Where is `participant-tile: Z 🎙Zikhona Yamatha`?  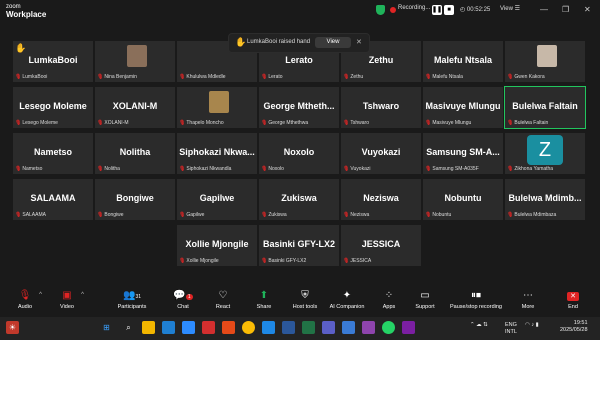 participant-tile: Z 🎙Zikhona Yamatha is located at coordinates (545, 153).